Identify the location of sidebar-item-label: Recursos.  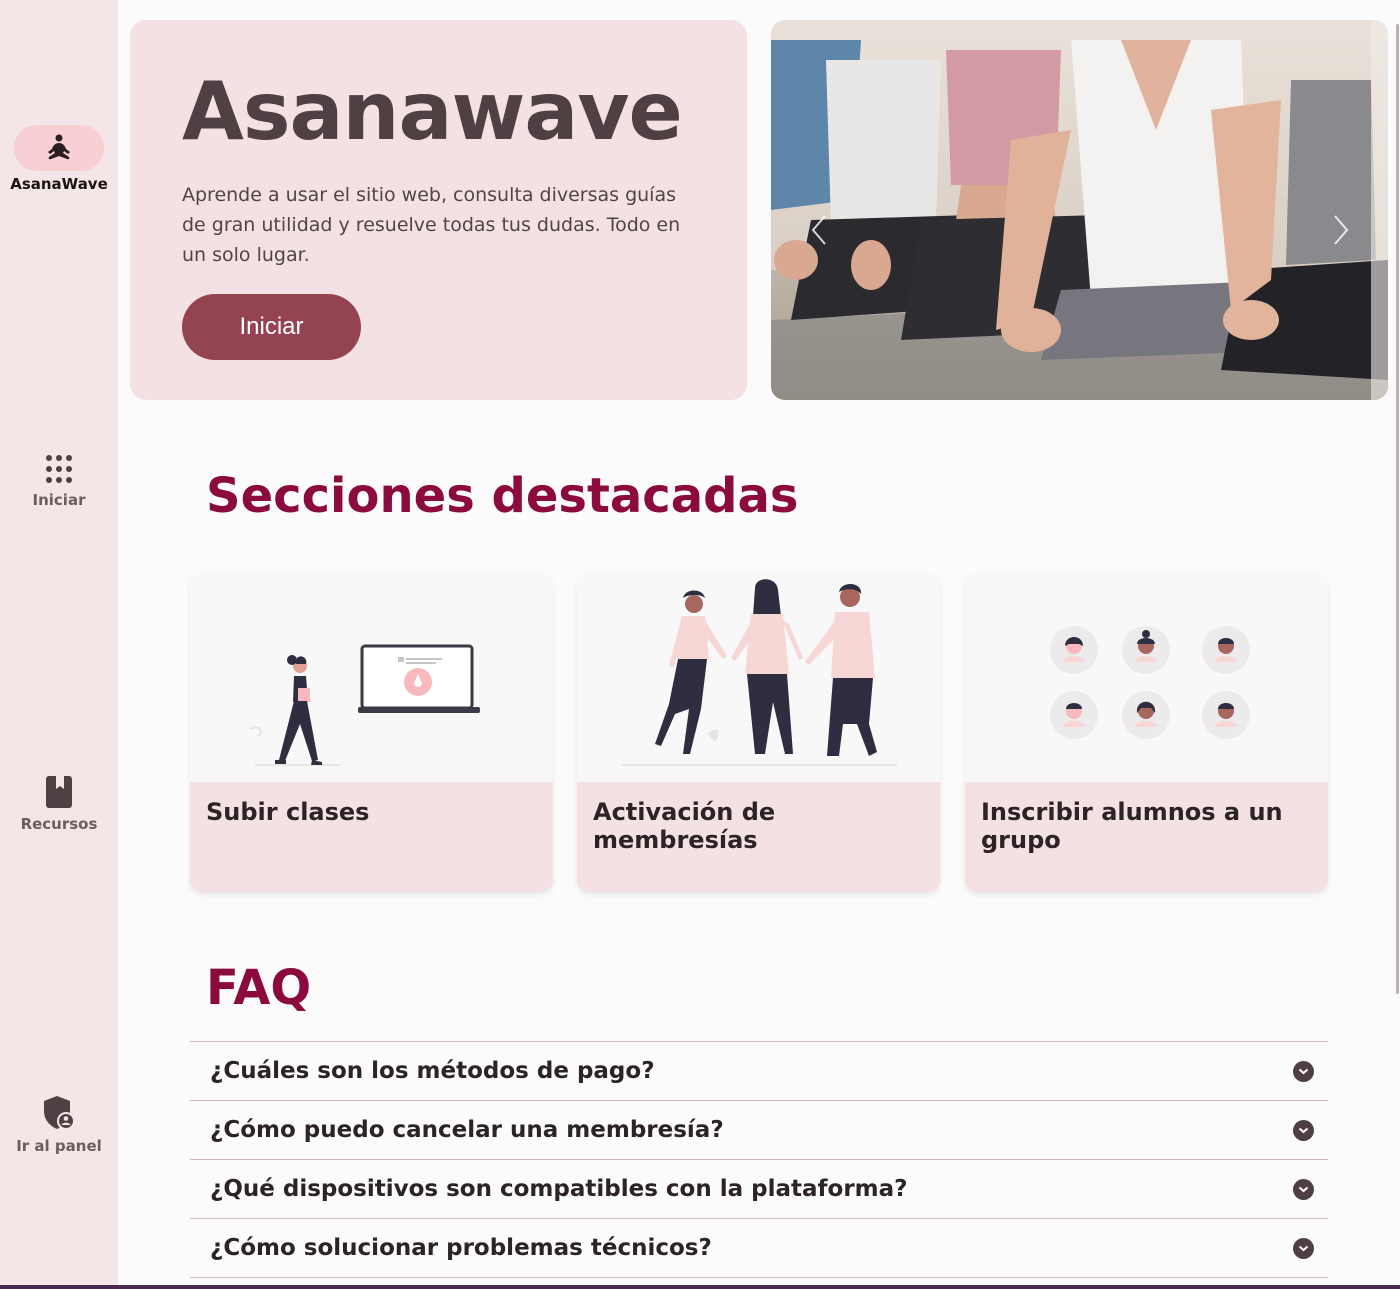
(59, 824).